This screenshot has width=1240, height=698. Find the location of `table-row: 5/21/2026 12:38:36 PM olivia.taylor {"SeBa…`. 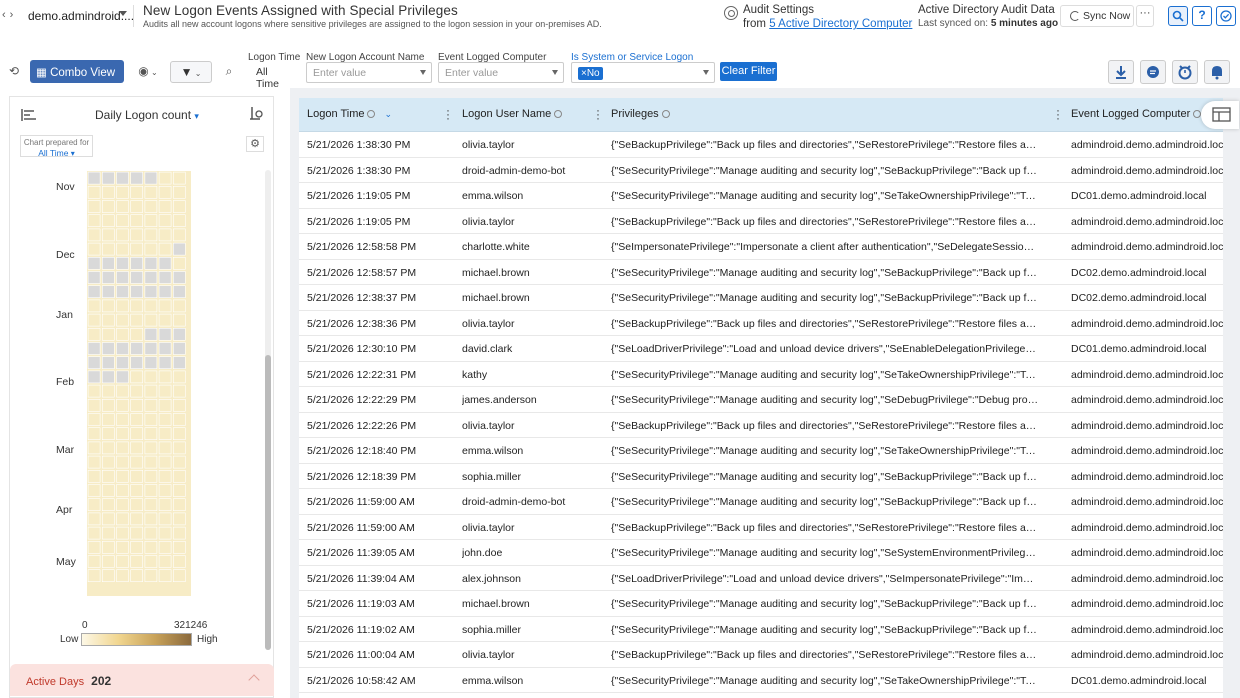

table-row: 5/21/2026 12:38:36 PM olivia.taylor {"SeBa… is located at coordinates (761, 323).